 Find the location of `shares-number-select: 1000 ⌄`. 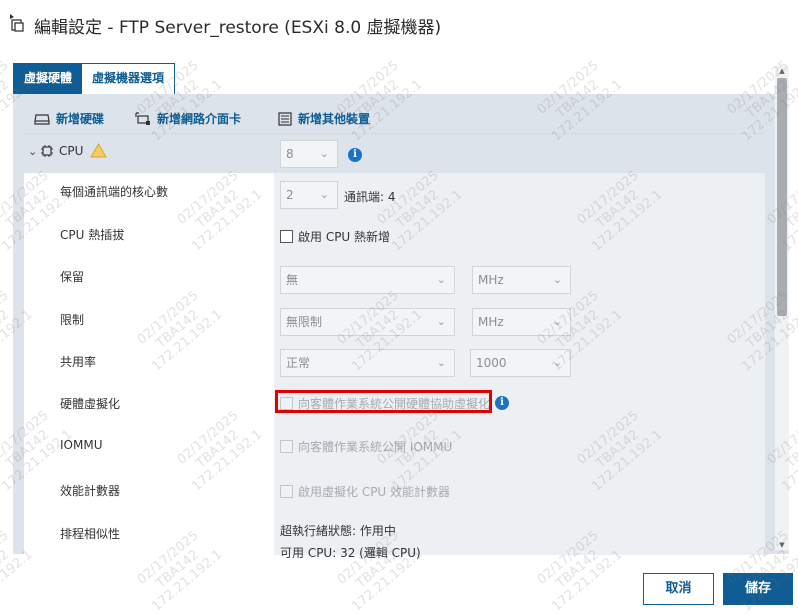

shares-number-select: 1000 ⌄ is located at coordinates (520, 363).